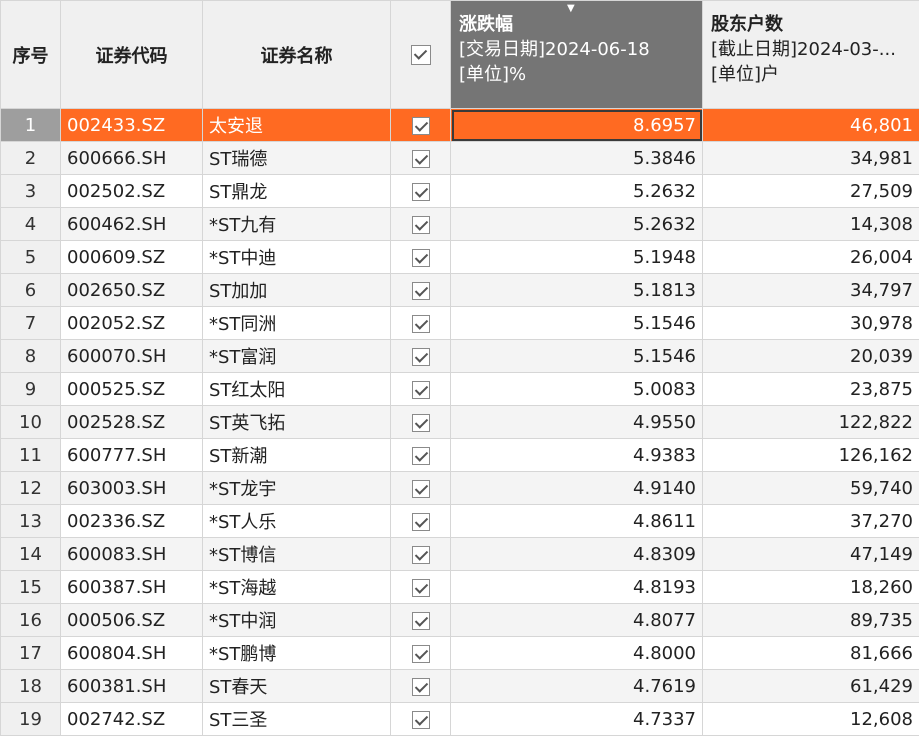 This screenshot has width=919, height=736. Describe the element at coordinates (31, 125) in the screenshot. I see `row-index: 1` at that location.